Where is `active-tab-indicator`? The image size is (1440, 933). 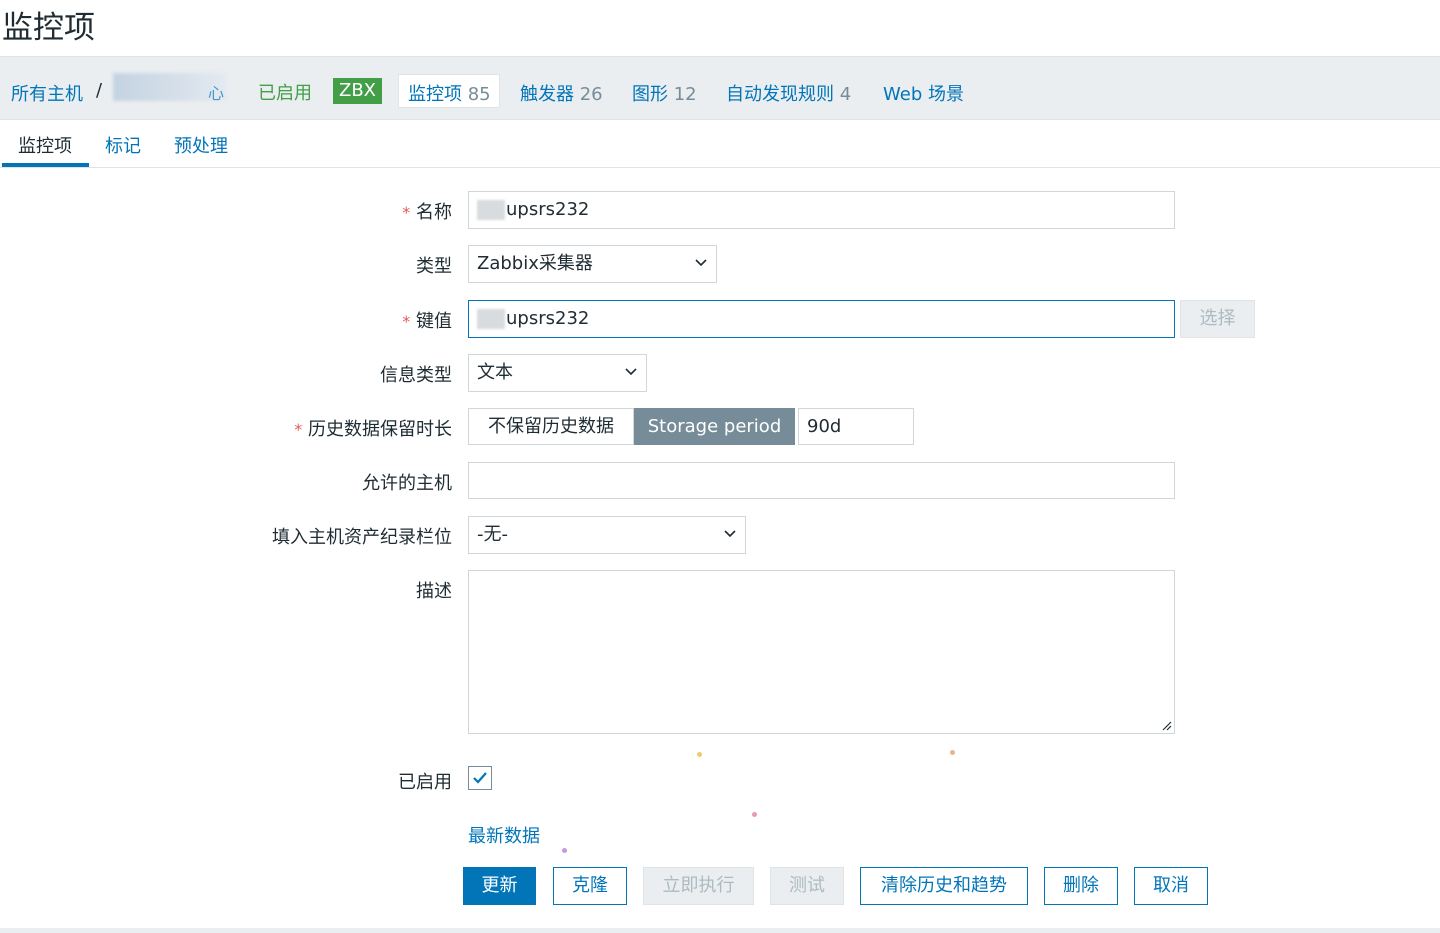
active-tab-indicator is located at coordinates (45, 165).